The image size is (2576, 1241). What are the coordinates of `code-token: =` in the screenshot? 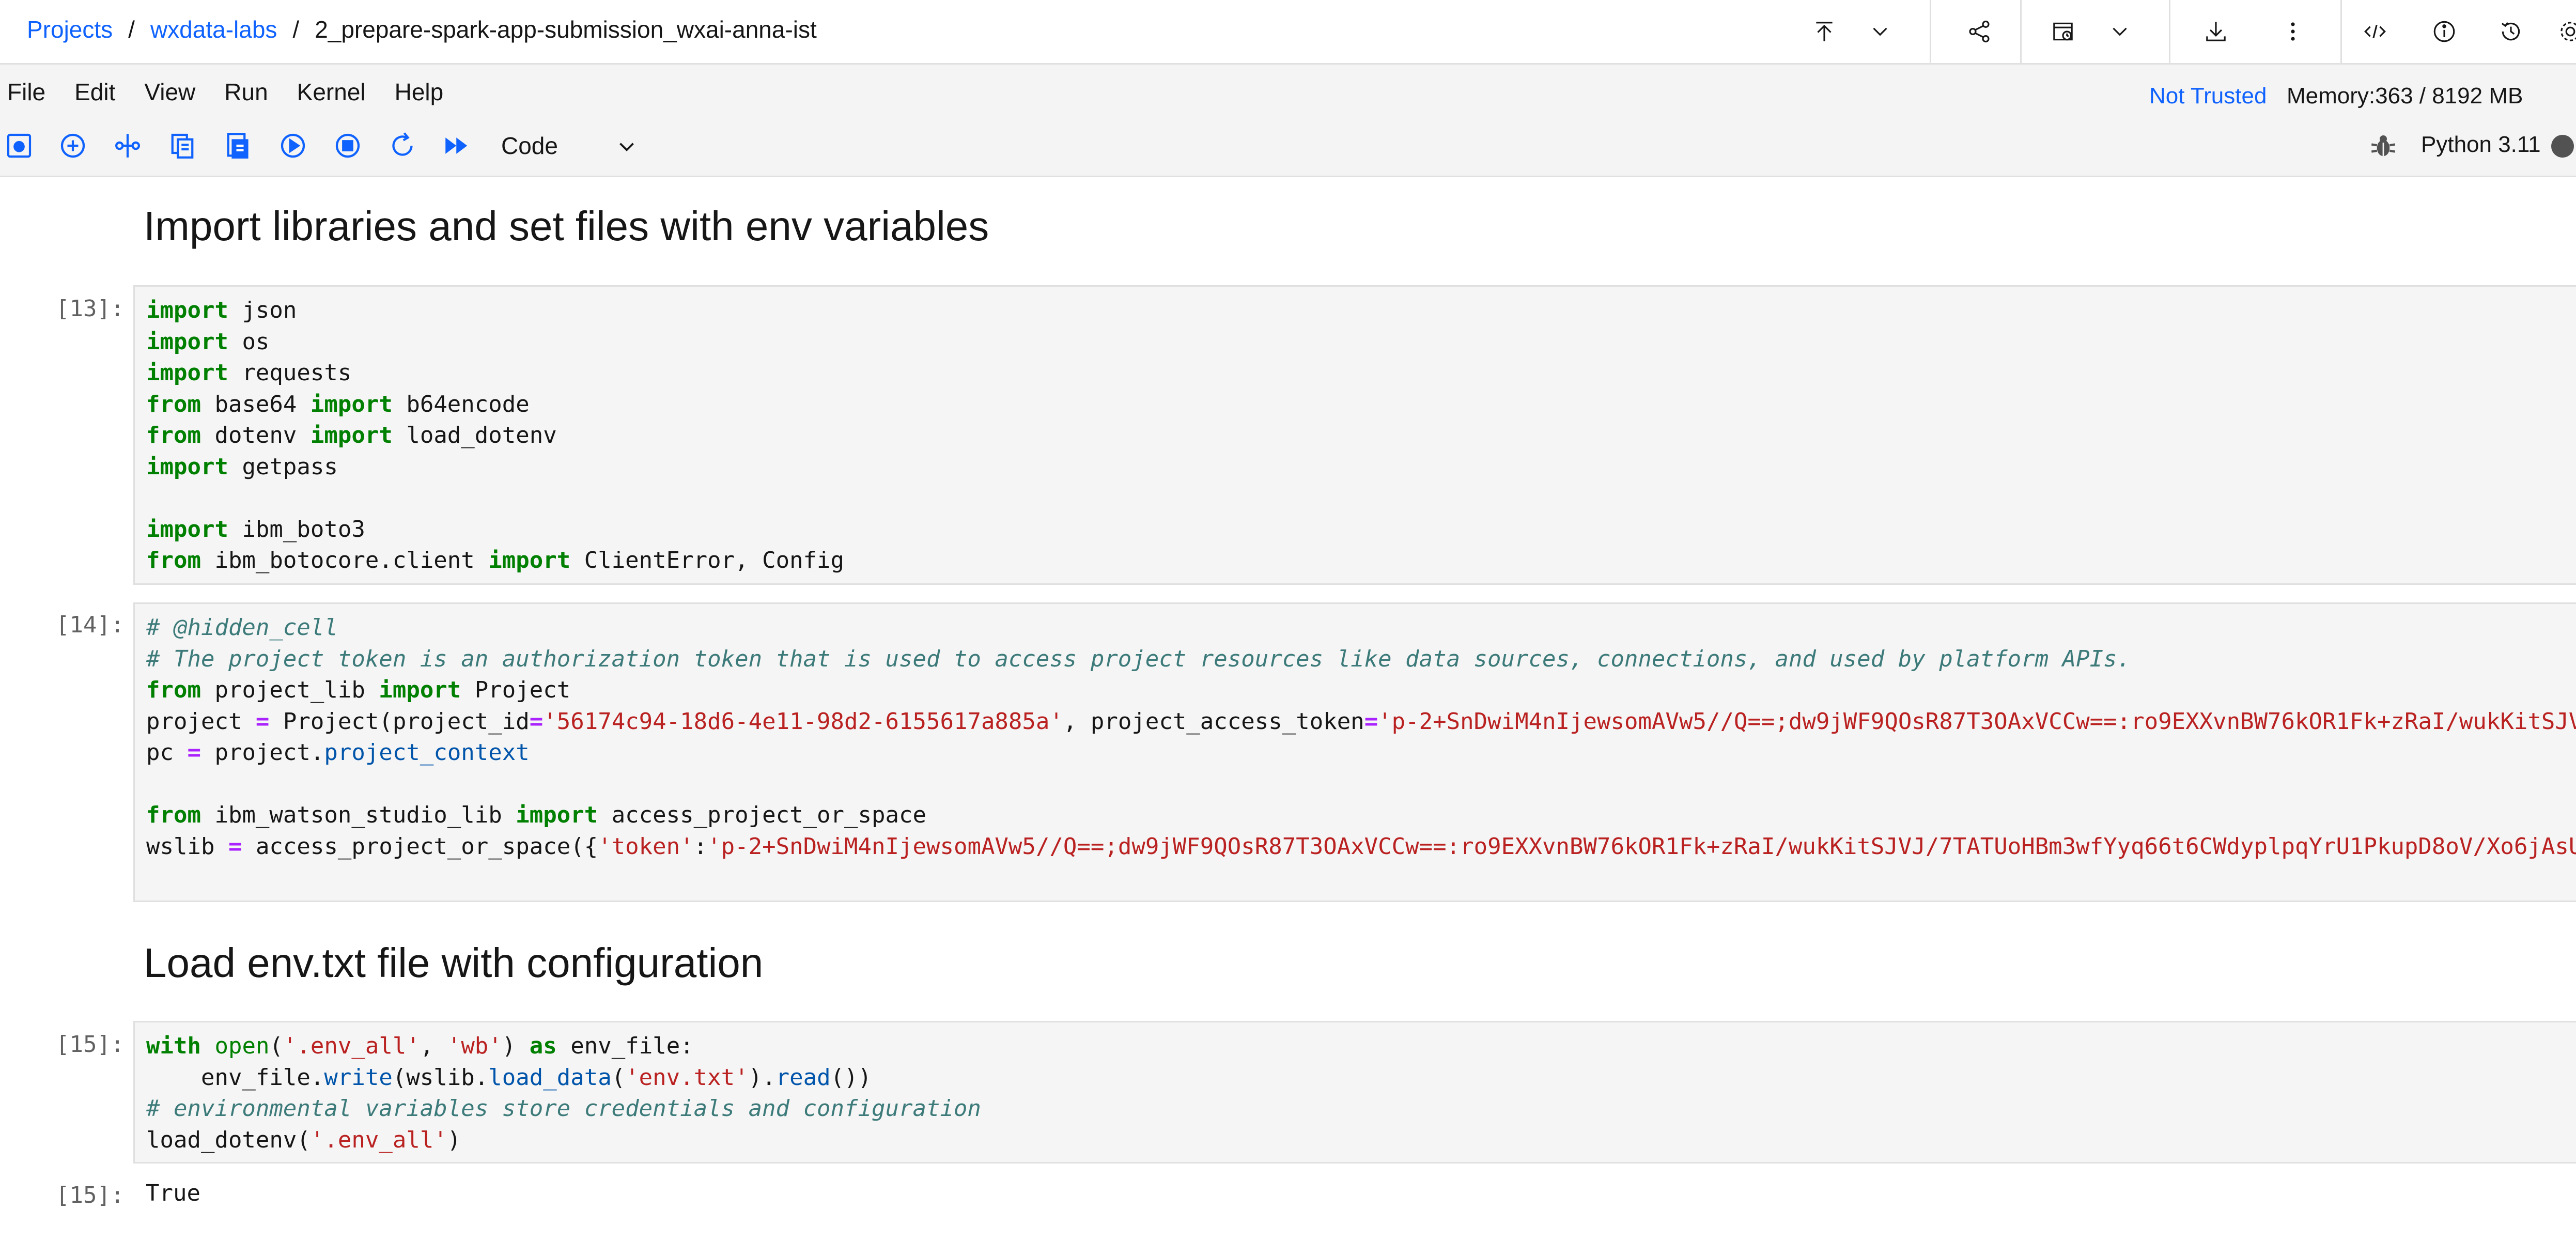 It's located at (536, 721).